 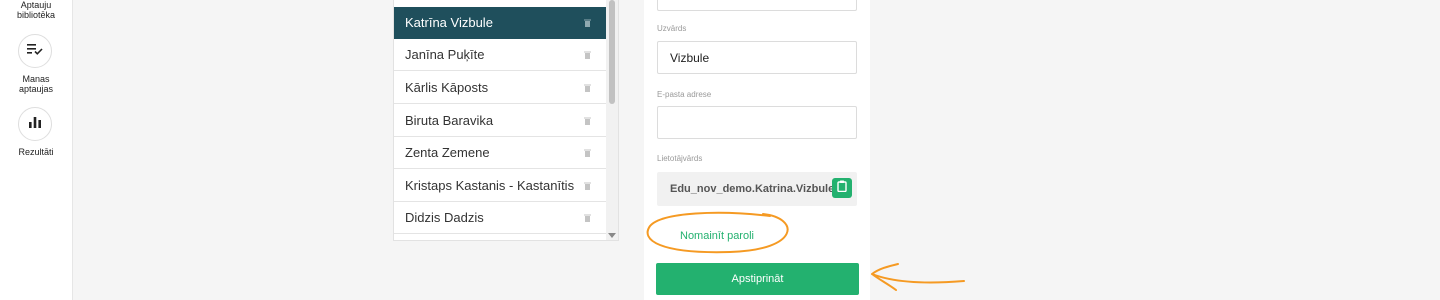 What do you see at coordinates (36, 15) in the screenshot?
I see `library-label-line2: bibliotēka` at bounding box center [36, 15].